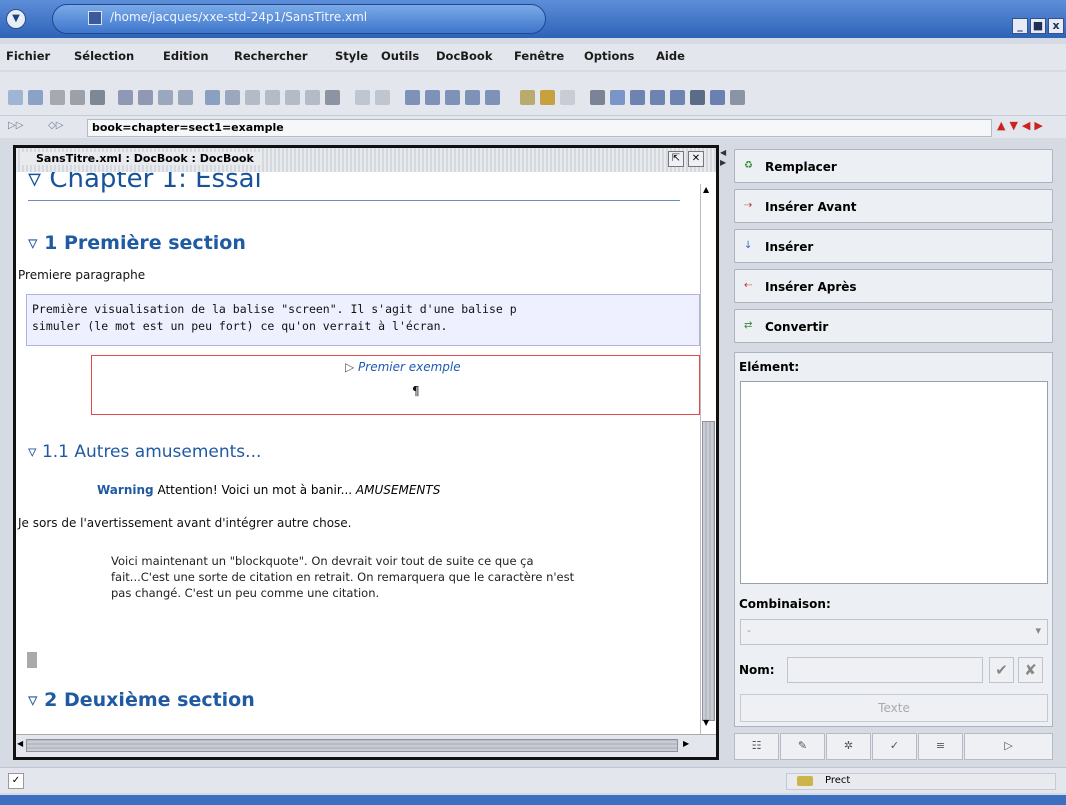 This screenshot has width=1066, height=805. Describe the element at coordinates (609, 56) in the screenshot. I see `menu-options: Options` at that location.